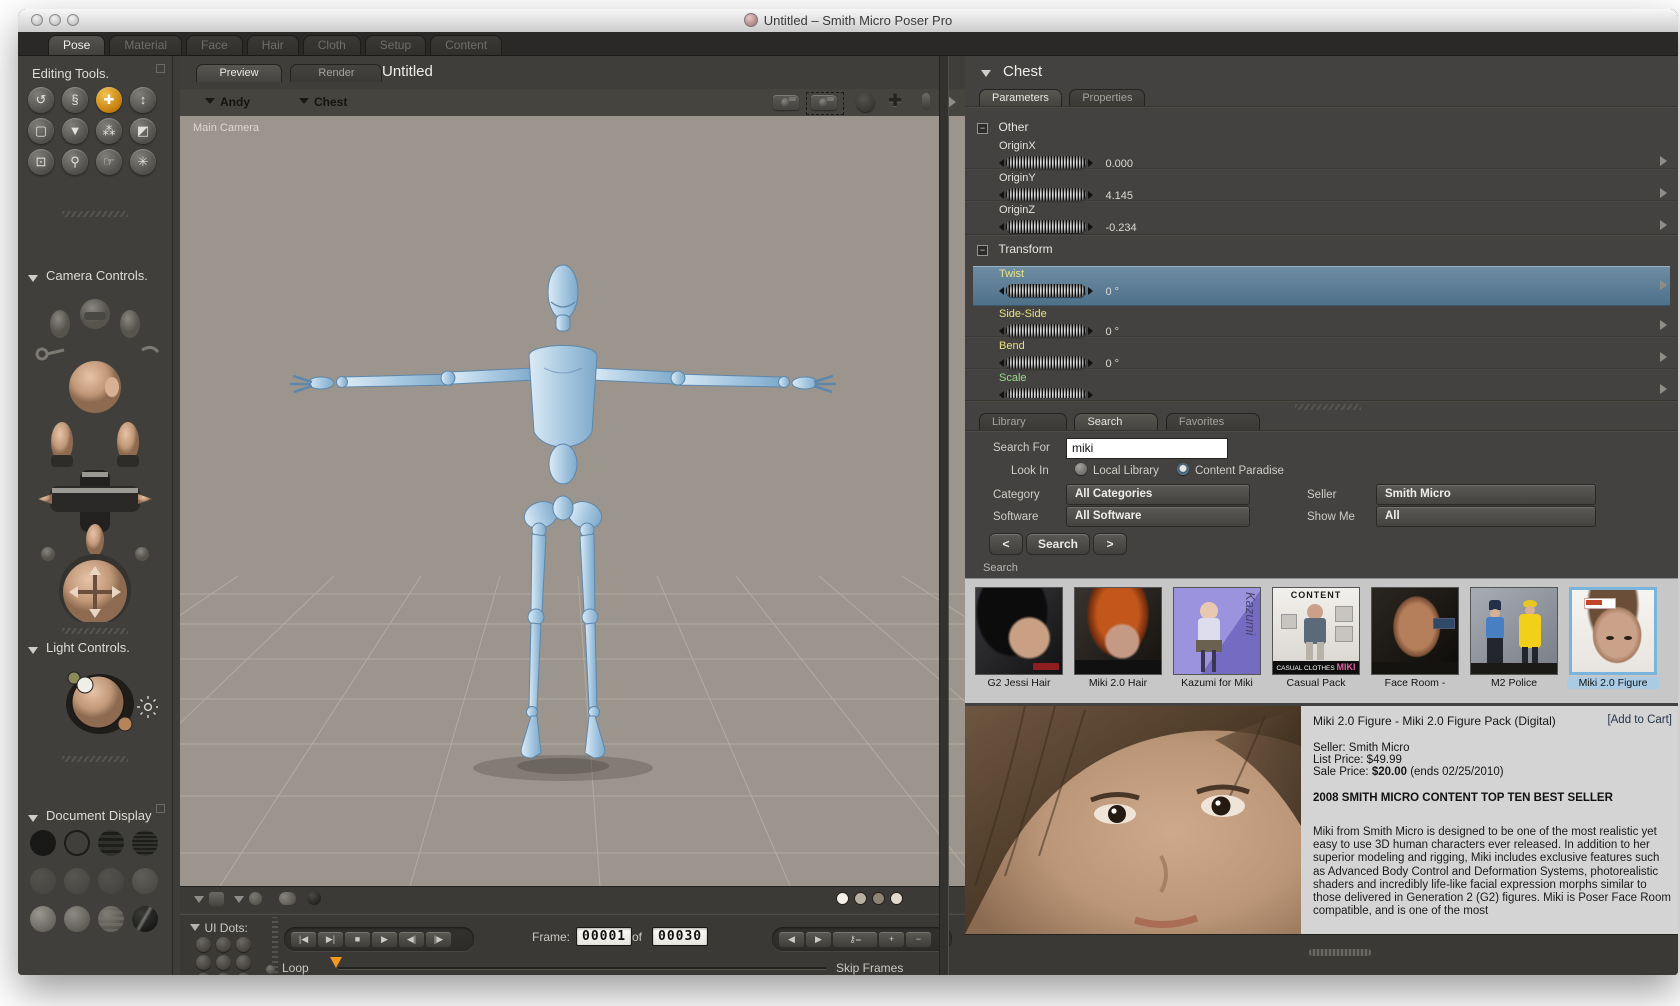  I want to click on display-style-smoothshaded-button, so click(43, 919).